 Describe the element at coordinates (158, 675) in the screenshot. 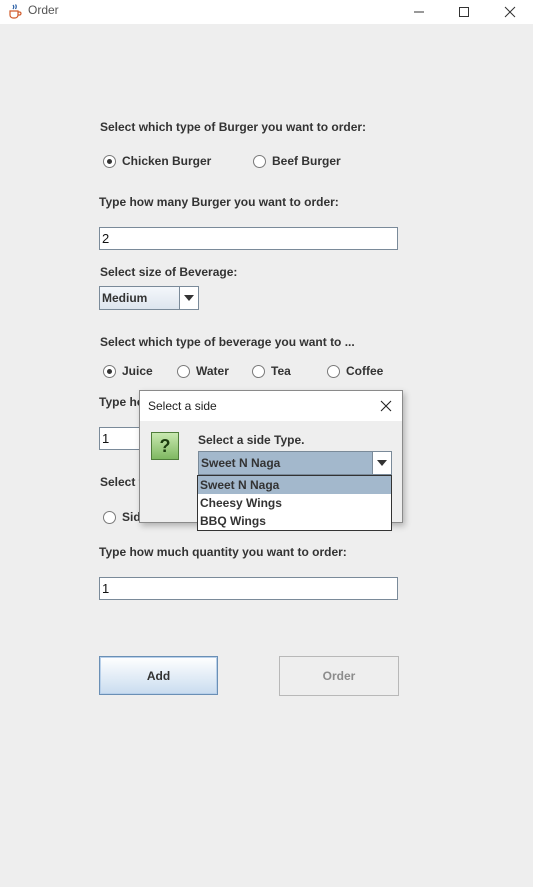

I see `add-button: Add` at that location.